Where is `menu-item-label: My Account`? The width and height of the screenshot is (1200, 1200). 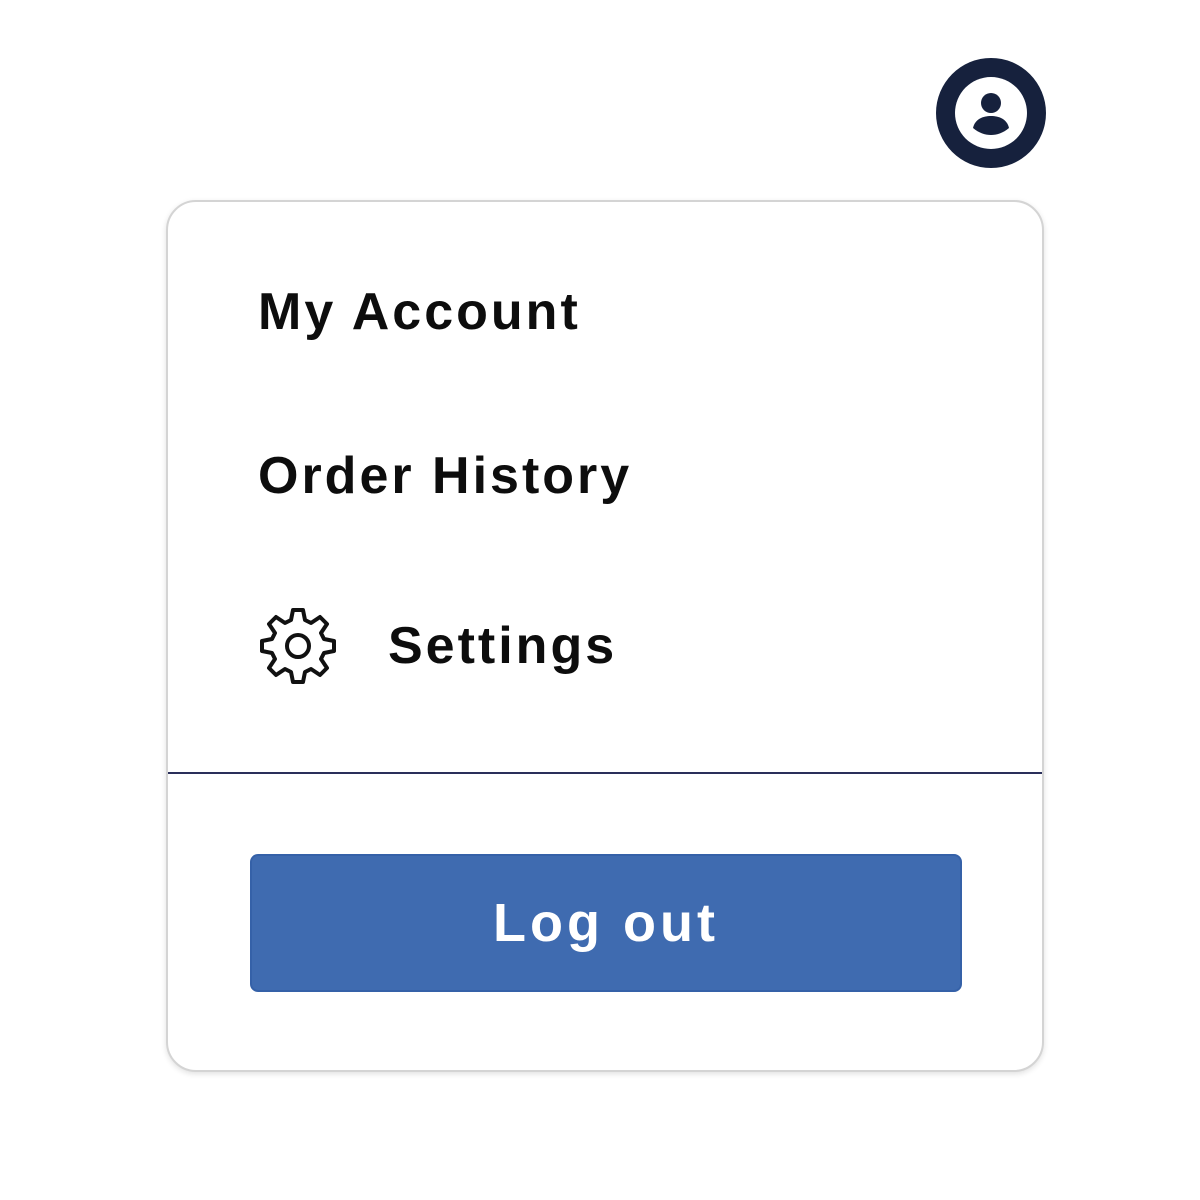
menu-item-label: My Account is located at coordinates (419, 312).